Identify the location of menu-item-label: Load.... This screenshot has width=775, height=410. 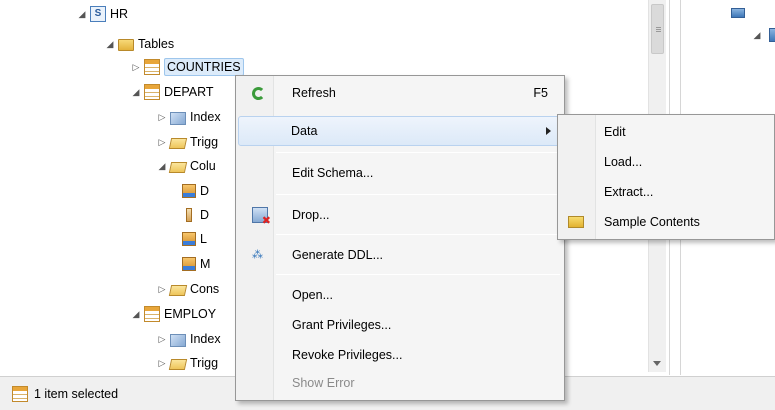
(623, 162).